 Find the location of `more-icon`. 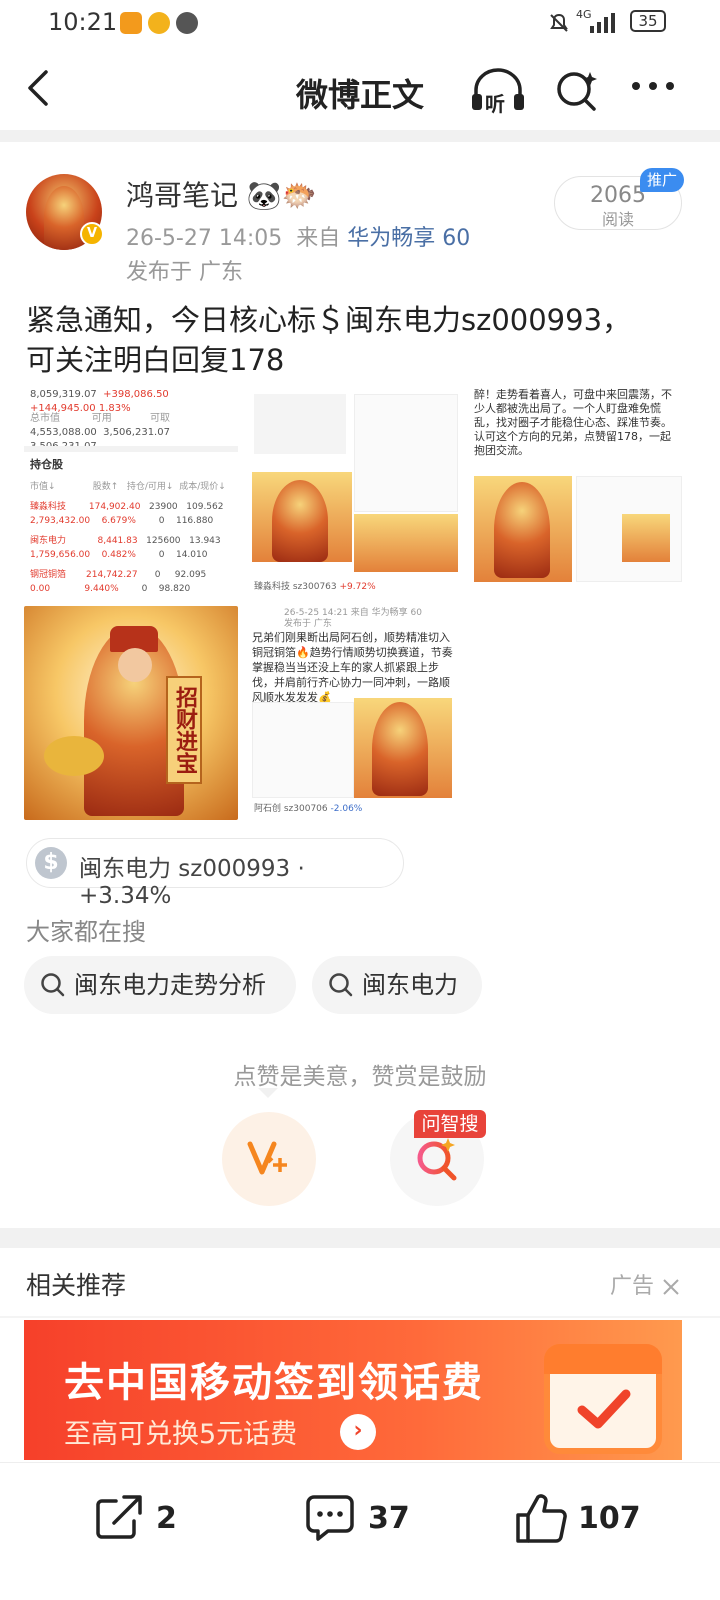

more-icon is located at coordinates (653, 86).